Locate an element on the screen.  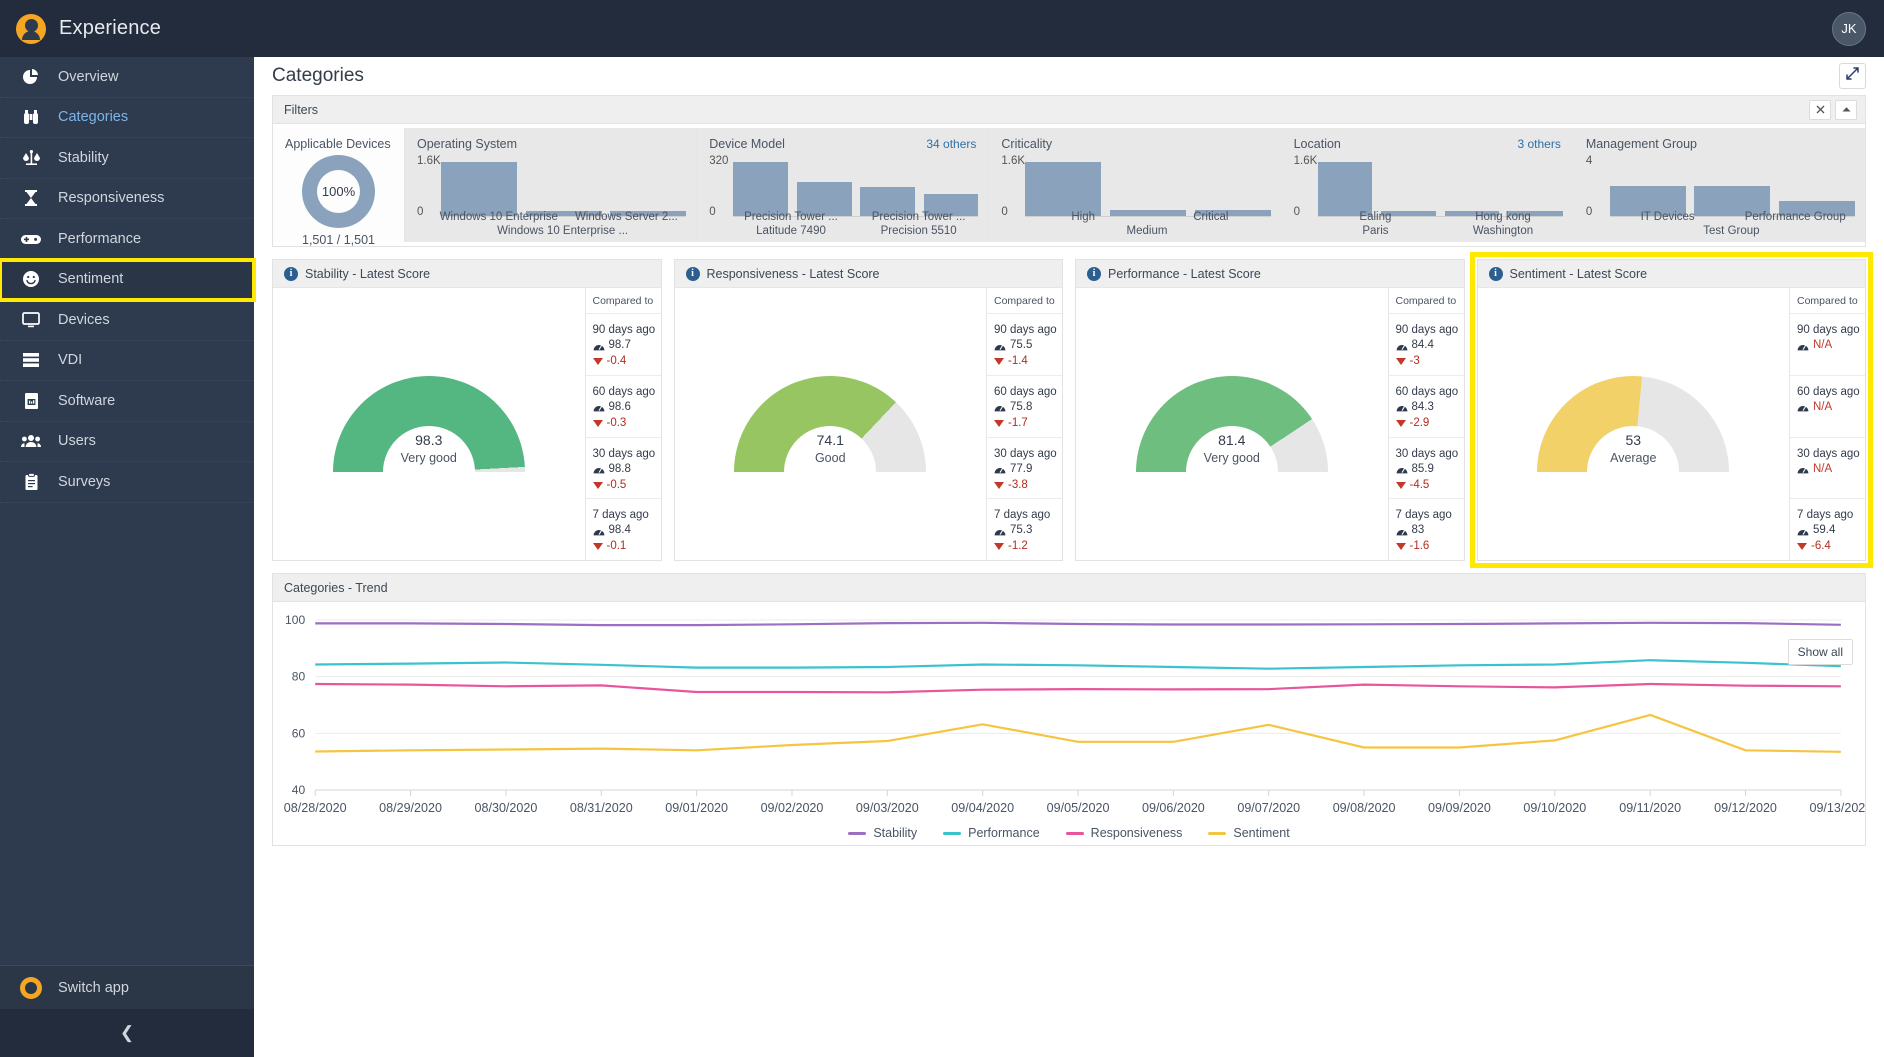
x-axis-tick: 08/30/2020 is located at coordinates (506, 808).